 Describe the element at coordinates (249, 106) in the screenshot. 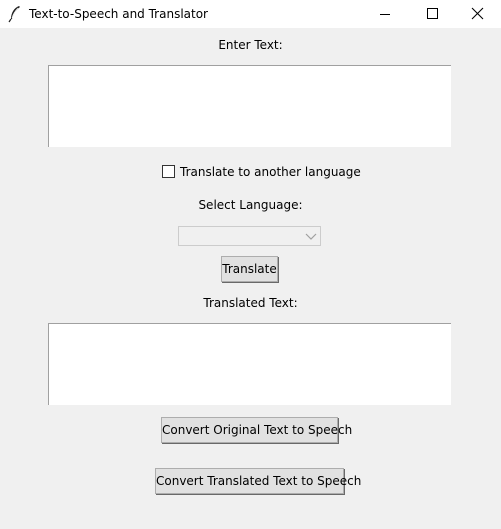

I see `input-text-area` at that location.